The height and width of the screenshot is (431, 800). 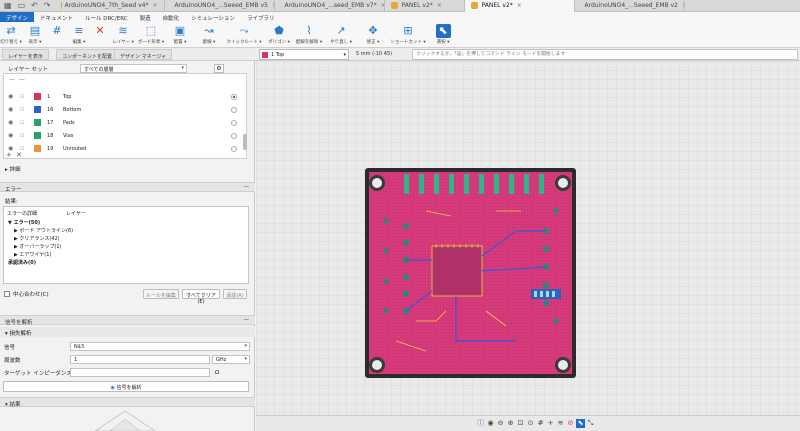 What do you see at coordinates (56, 17) in the screenshot?
I see `ribbon-tab: ドキュメント` at bounding box center [56, 17].